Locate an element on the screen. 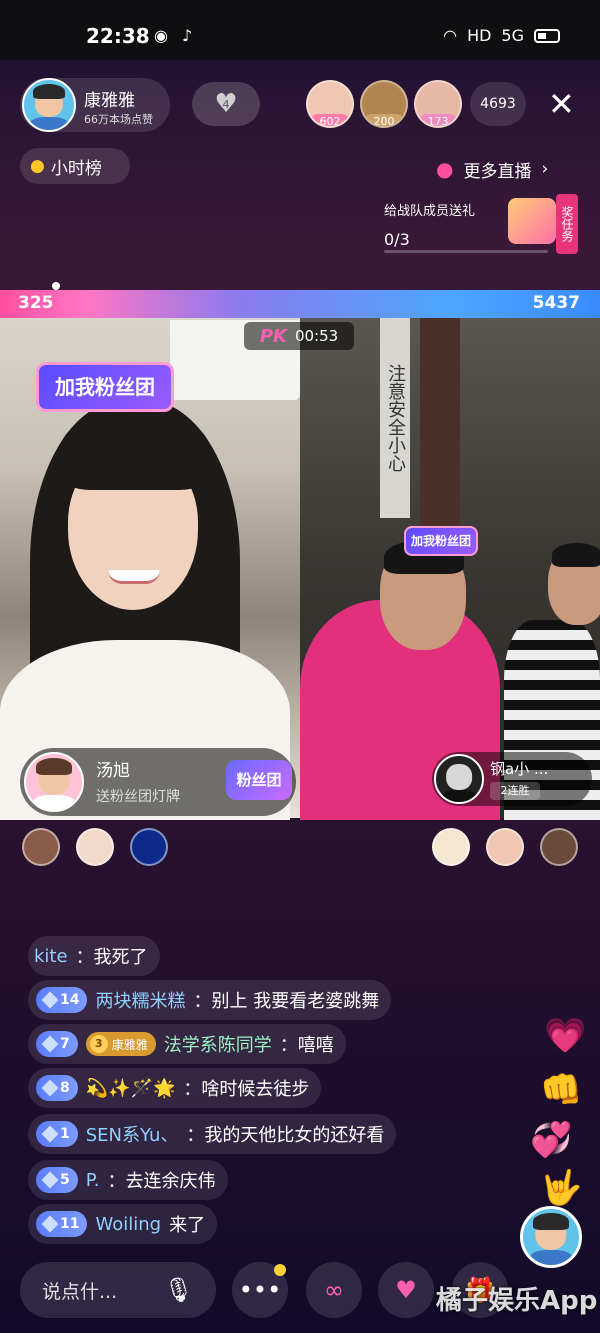  network-label: HD is located at coordinates (479, 35).